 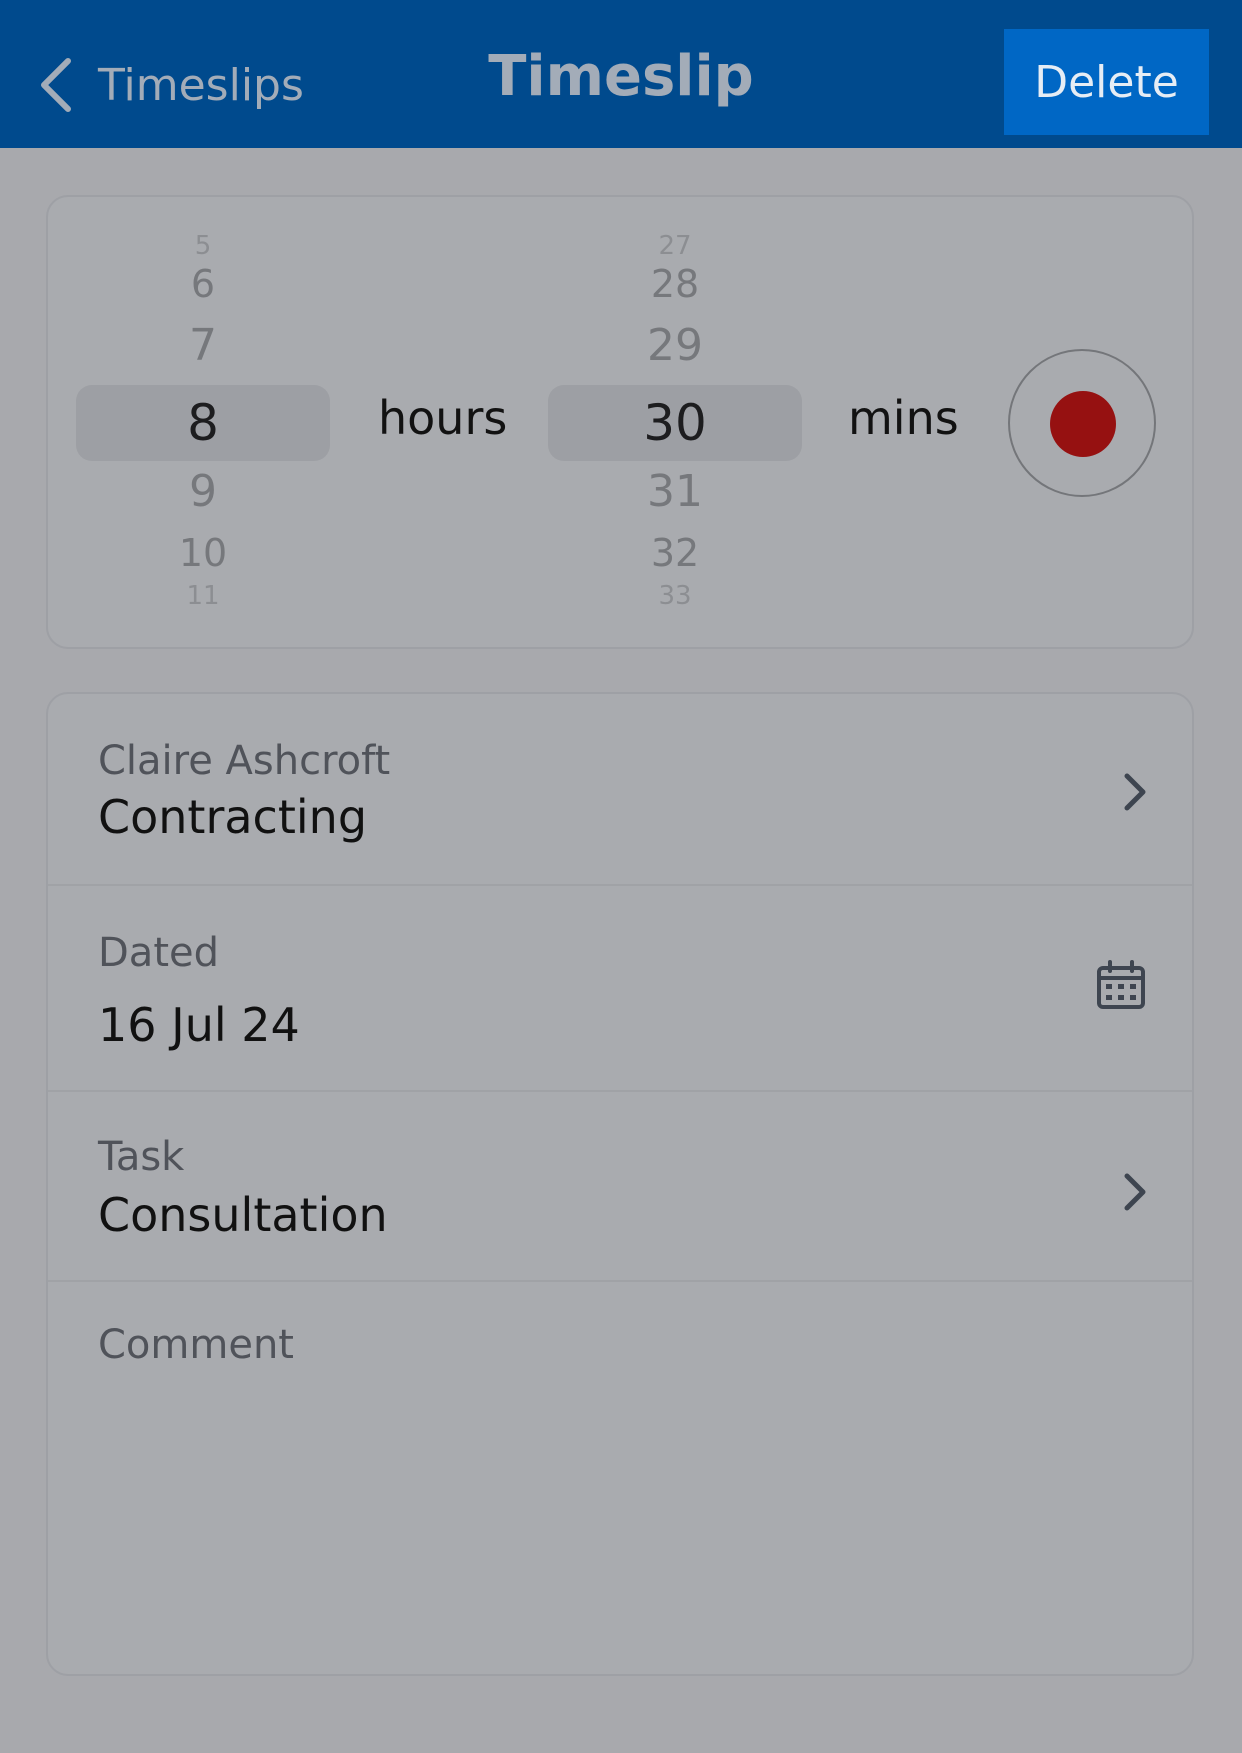 What do you see at coordinates (675, 284) in the screenshot?
I see `minutes-option: 28` at bounding box center [675, 284].